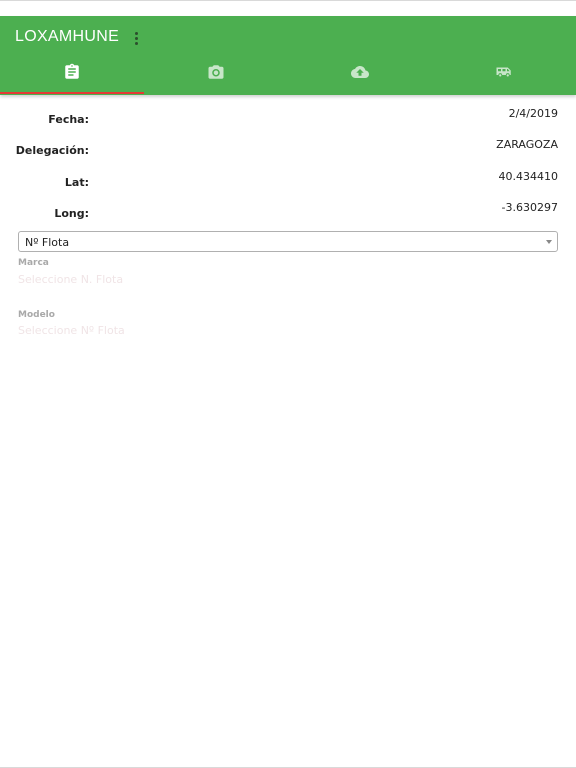 This screenshot has width=576, height=768. What do you see at coordinates (52, 150) in the screenshot?
I see `delegacion-label: Delegación:` at bounding box center [52, 150].